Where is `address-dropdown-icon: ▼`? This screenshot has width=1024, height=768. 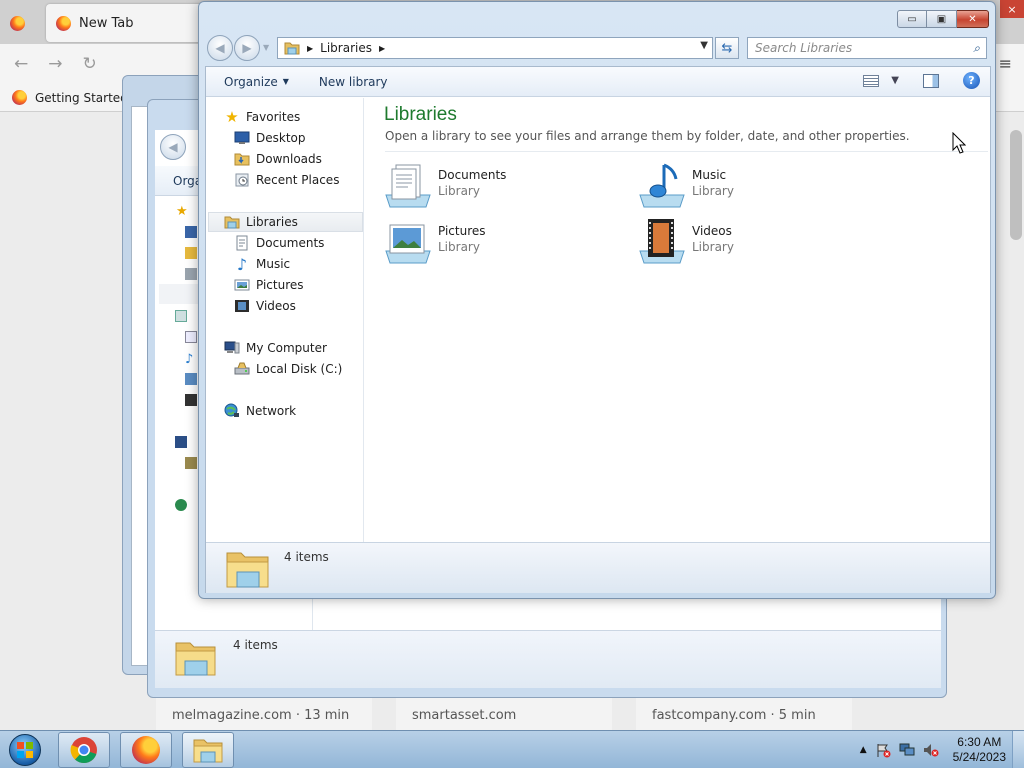
address-dropdown-icon: ▼ is located at coordinates (704, 45).